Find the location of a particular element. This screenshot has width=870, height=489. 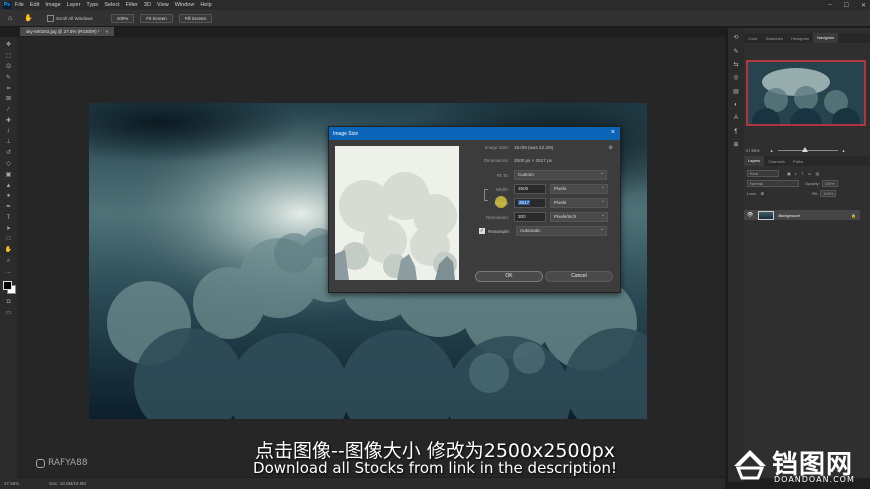

brush-icon: / is located at coordinates (9, 132).